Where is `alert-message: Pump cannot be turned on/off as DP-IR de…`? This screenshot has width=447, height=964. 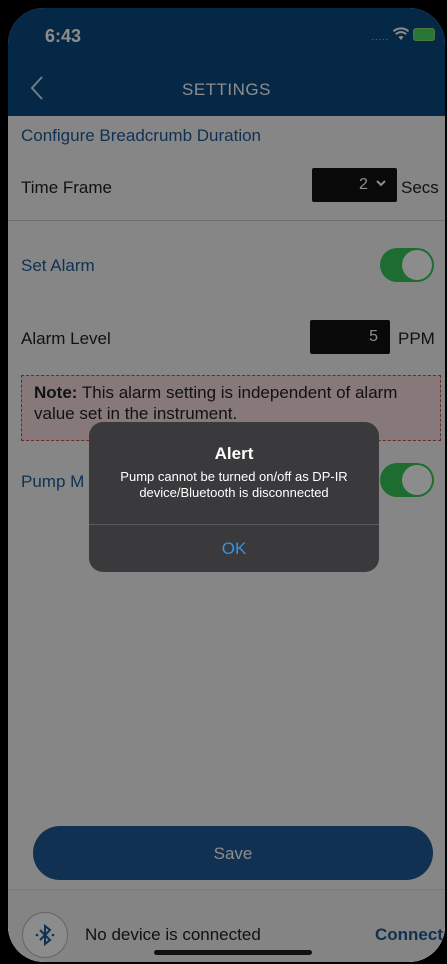
alert-message: Pump cannot be turned on/off as DP-IR de… is located at coordinates (234, 484).